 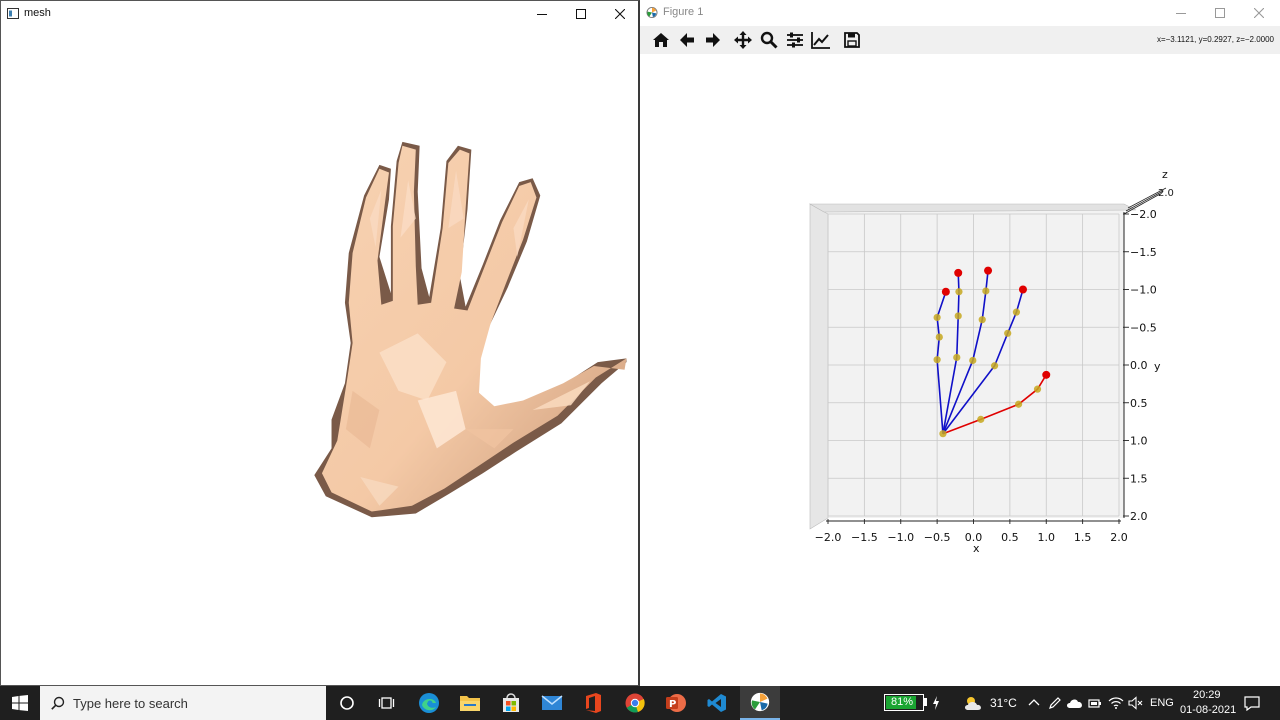 I want to click on pen-workspace-icon, so click(x=1055, y=703).